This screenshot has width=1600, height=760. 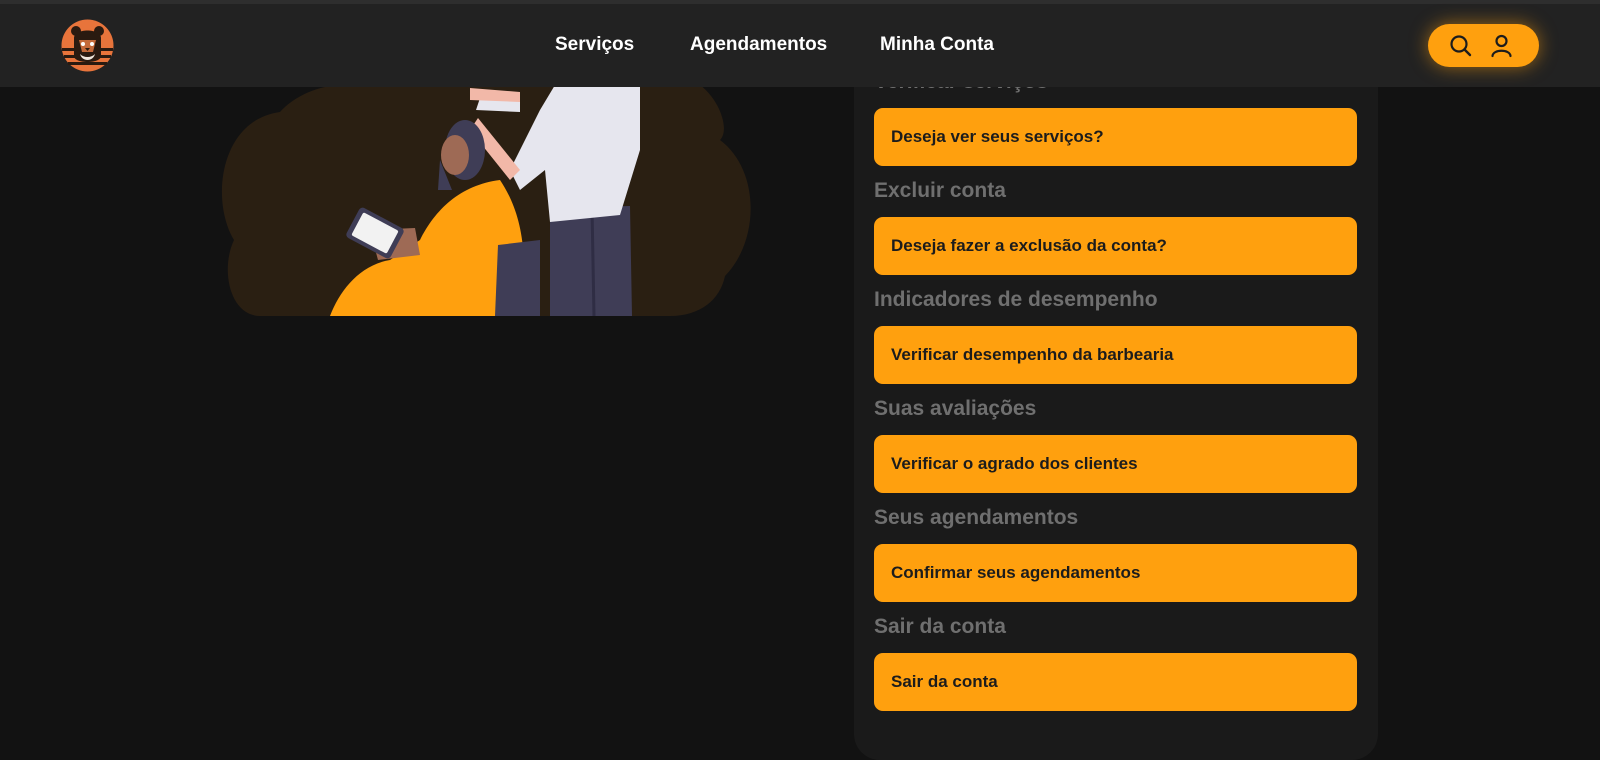 What do you see at coordinates (937, 45) in the screenshot?
I see `nav-minha-conta: Minha Conta` at bounding box center [937, 45].